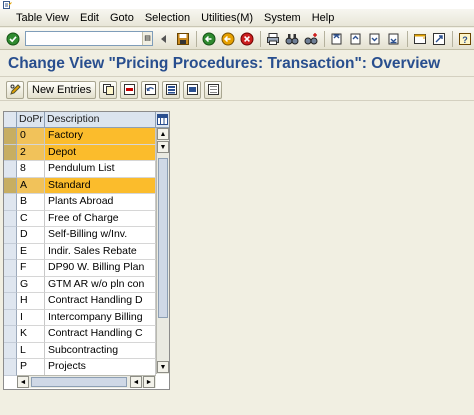  I want to click on table-row: P Projects, so click(80, 367).